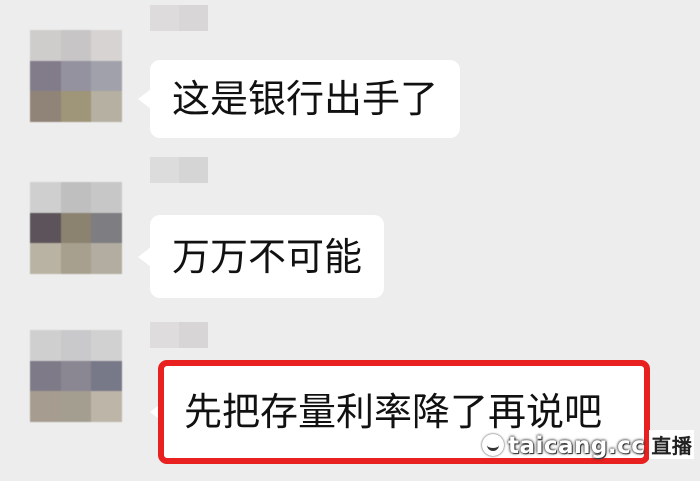 This screenshot has height=481, width=700. Describe the element at coordinates (672, 444) in the screenshot. I see `watermark-badge: 直播` at that location.